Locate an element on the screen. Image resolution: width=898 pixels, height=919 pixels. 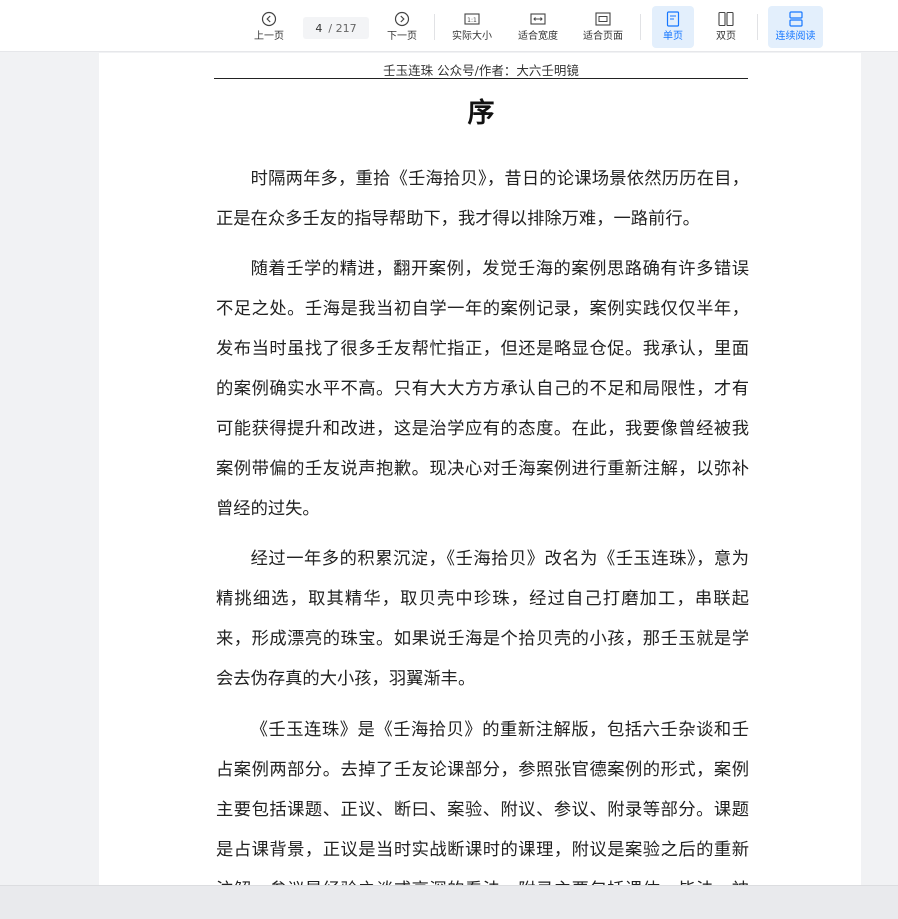
single-page-button: 单页 is located at coordinates (673, 27).